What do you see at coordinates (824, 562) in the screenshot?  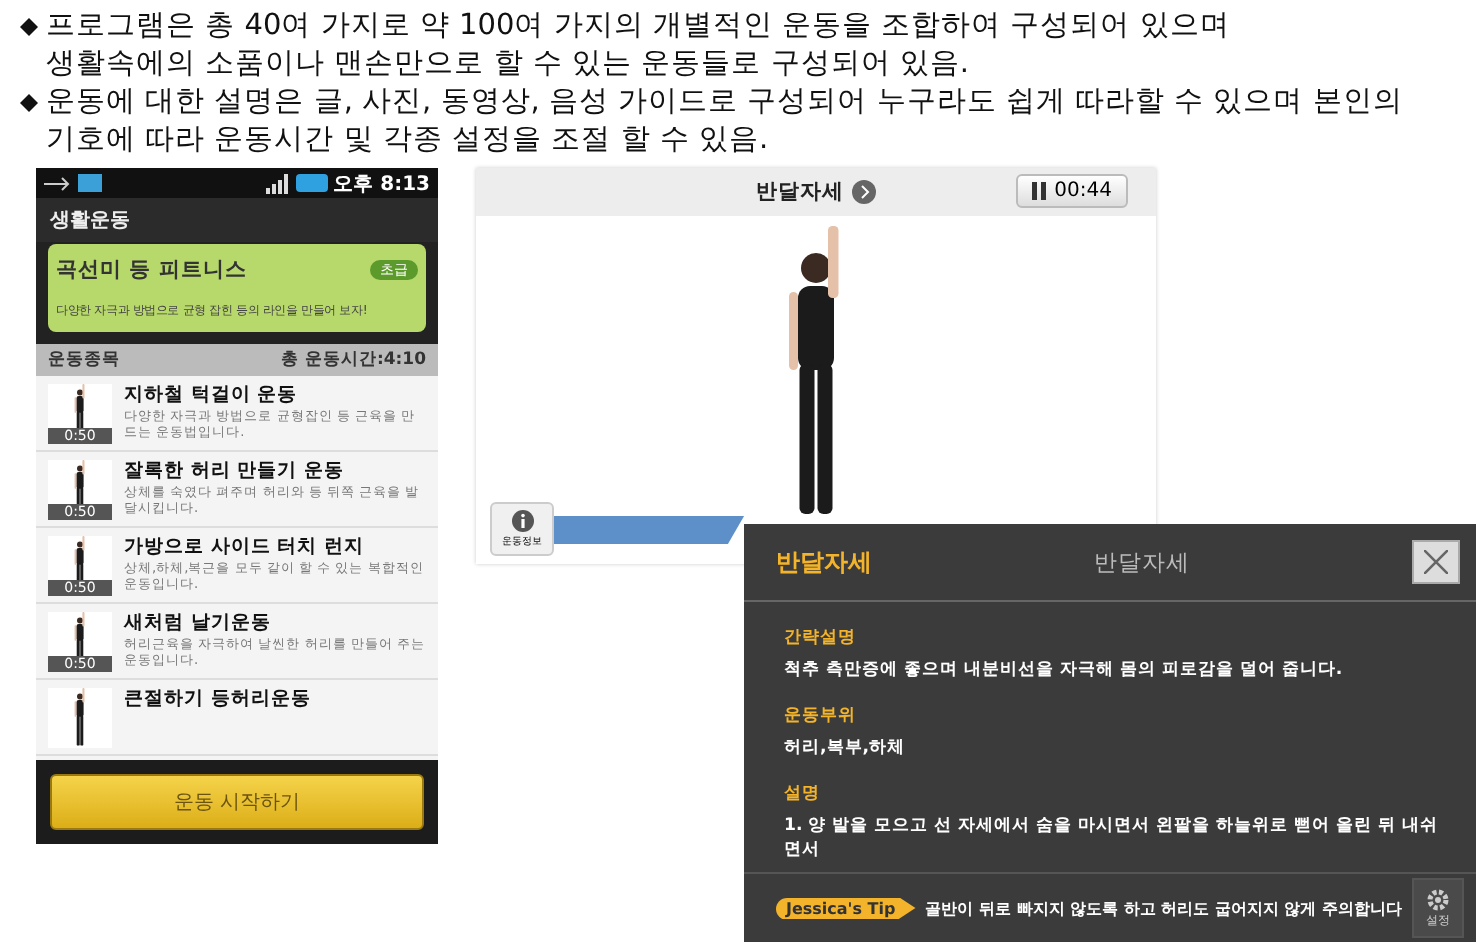 I see `panel-title: 반달자세` at bounding box center [824, 562].